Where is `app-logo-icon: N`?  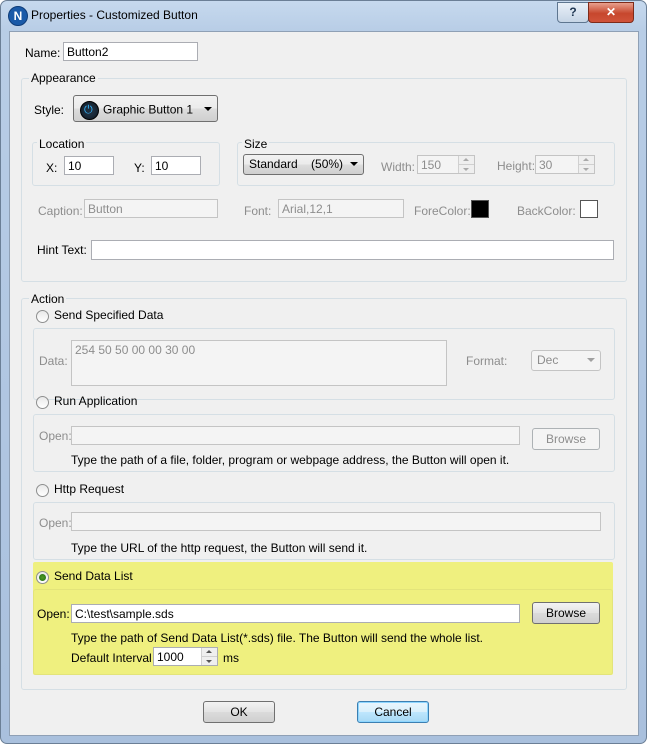 app-logo-icon: N is located at coordinates (18, 16).